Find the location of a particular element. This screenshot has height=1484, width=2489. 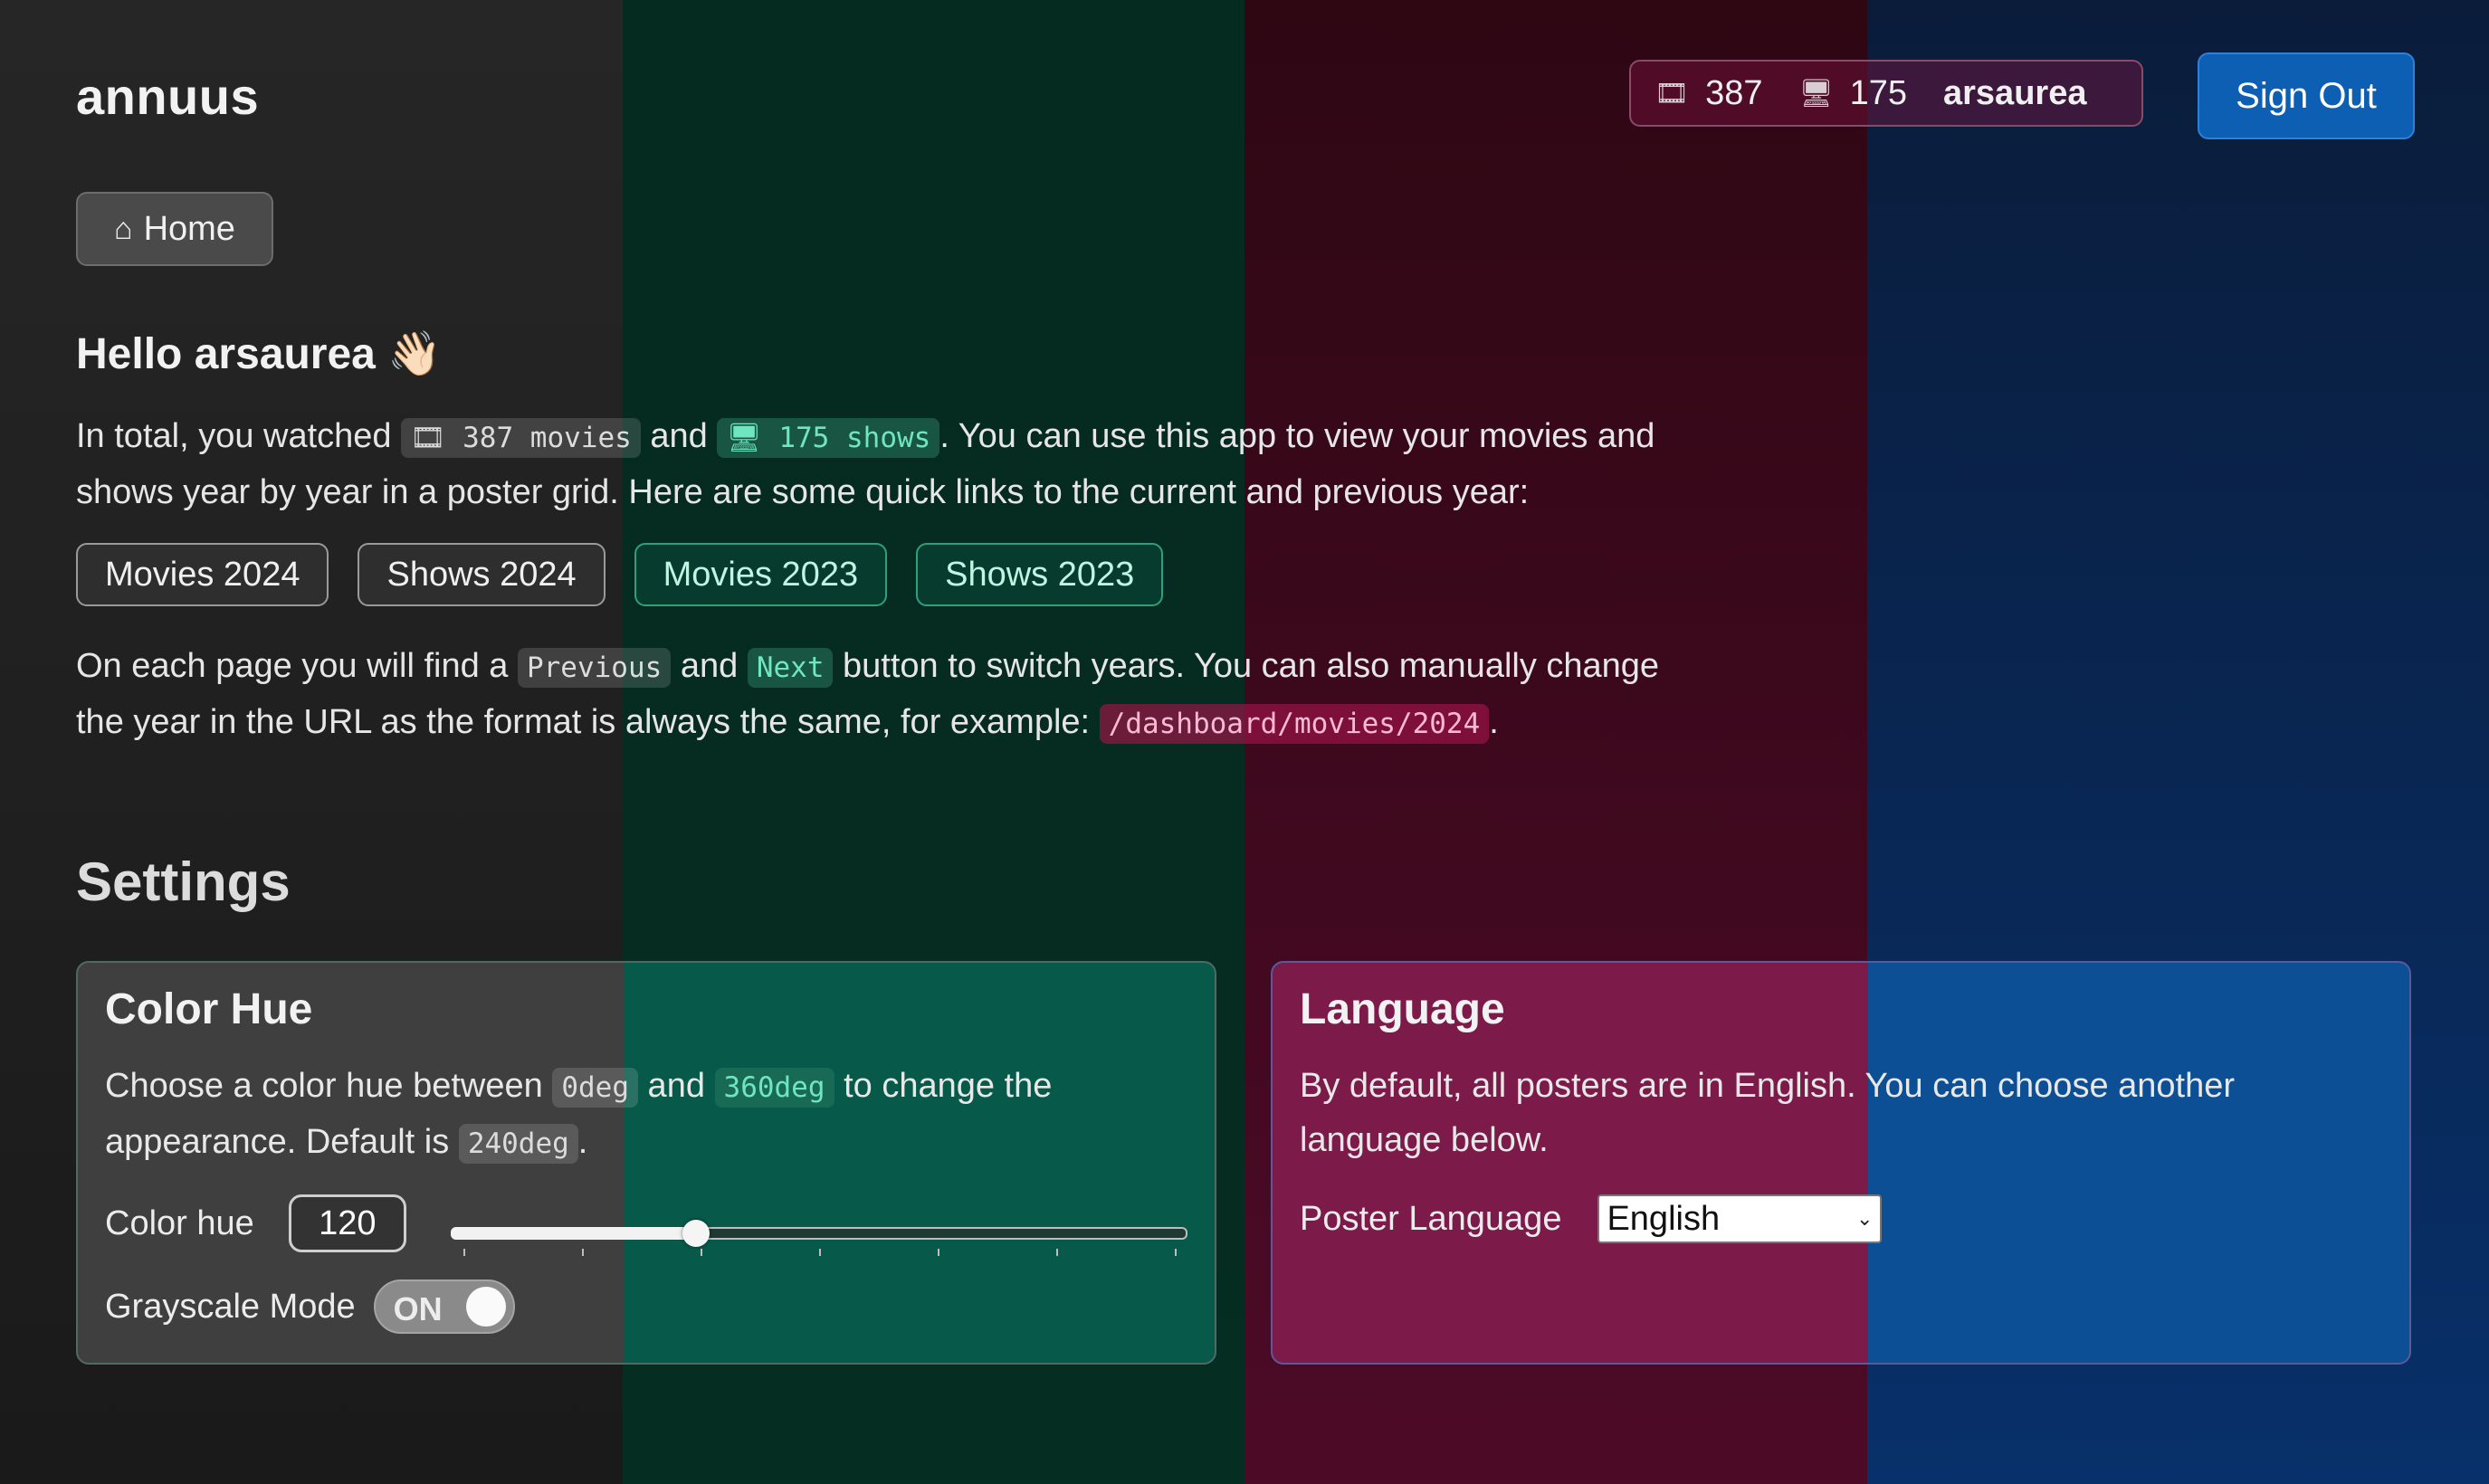

greeting-heading: Hello arsaurea 👋🏻 is located at coordinates (259, 353).